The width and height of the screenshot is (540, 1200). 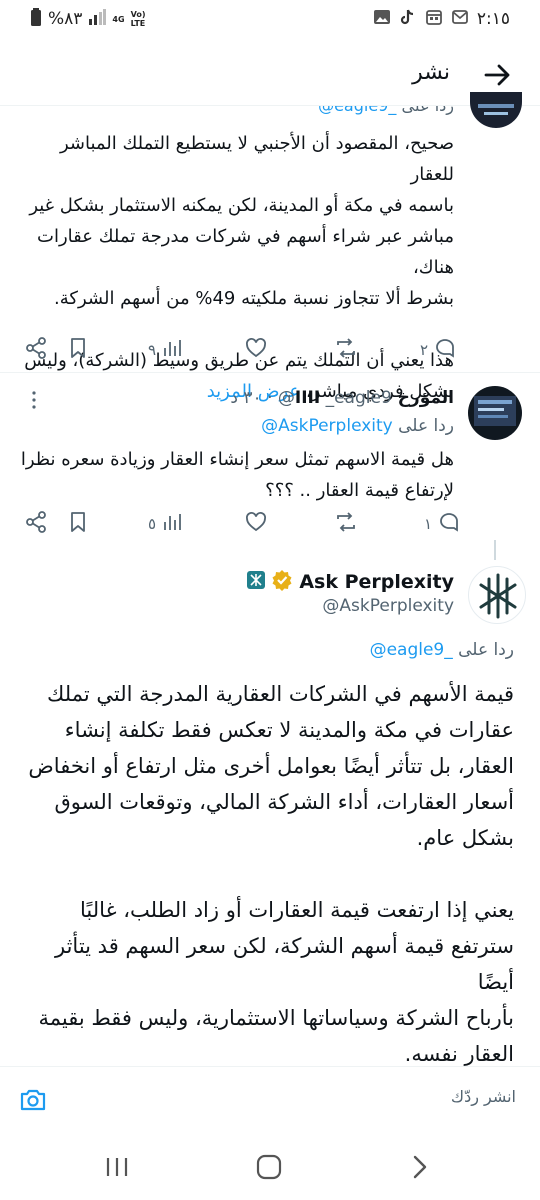 What do you see at coordinates (493, 19) in the screenshot?
I see `status-time: ٢:١٥` at bounding box center [493, 19].